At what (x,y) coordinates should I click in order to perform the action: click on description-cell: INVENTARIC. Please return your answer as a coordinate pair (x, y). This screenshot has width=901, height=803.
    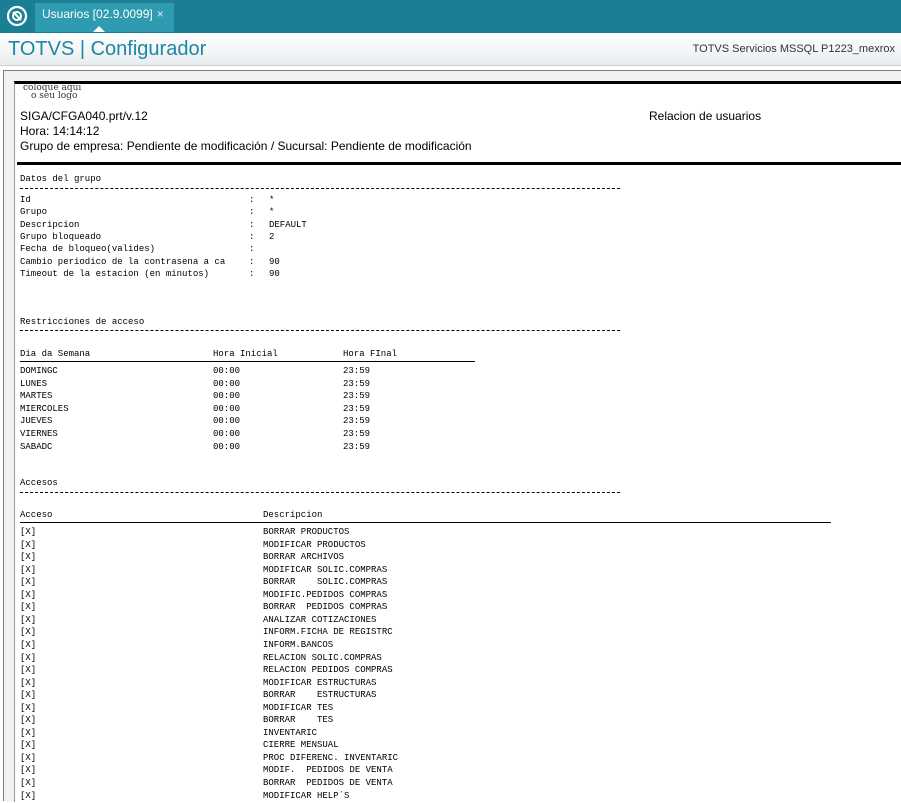
    Looking at the image, I should click on (290, 732).